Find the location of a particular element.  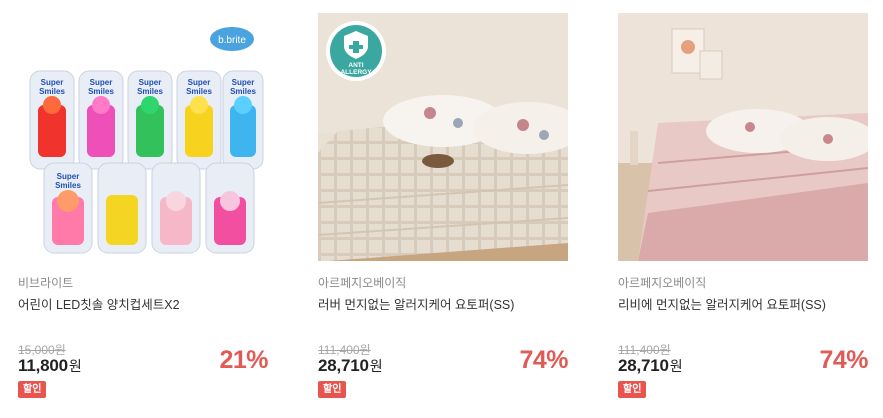

sale-price-value: 11,800 is located at coordinates (43, 365).